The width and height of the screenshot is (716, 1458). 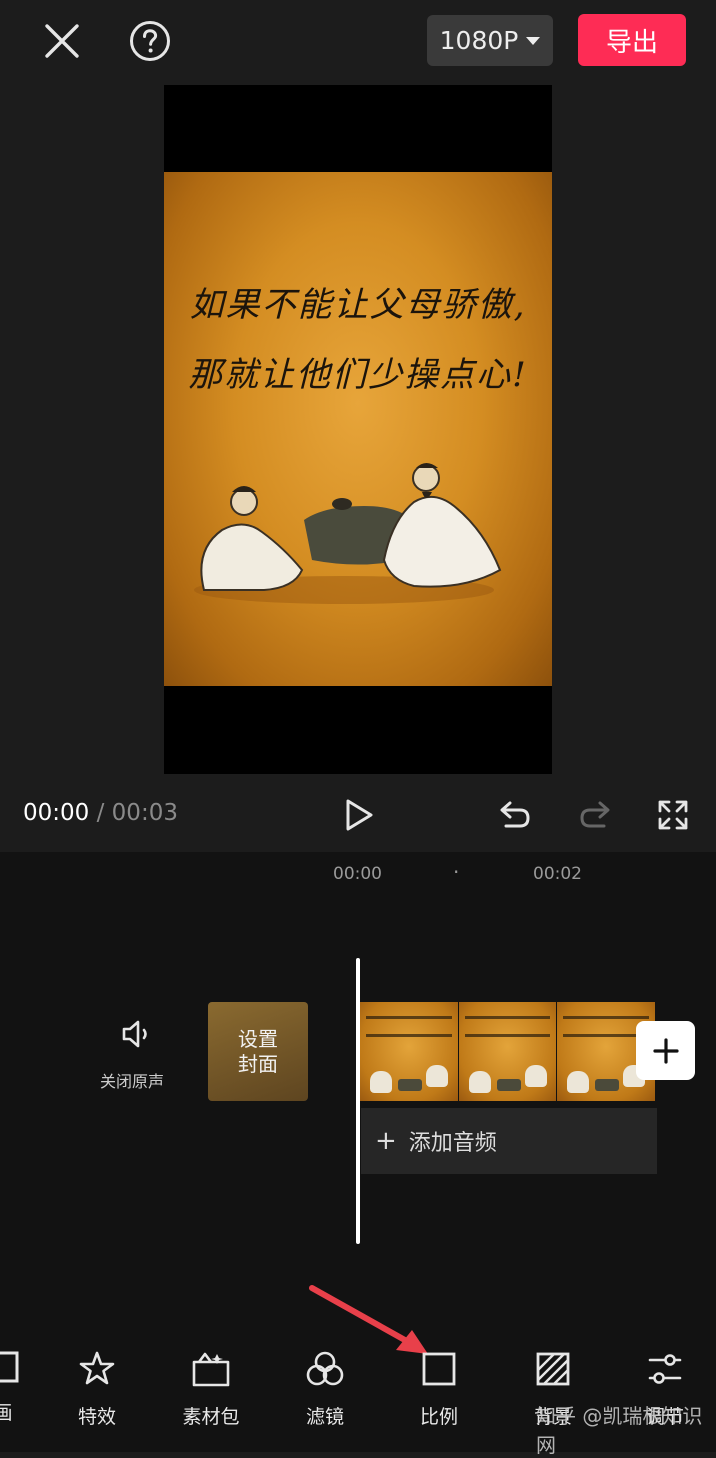 I want to click on filter-icon, so click(x=325, y=1368).